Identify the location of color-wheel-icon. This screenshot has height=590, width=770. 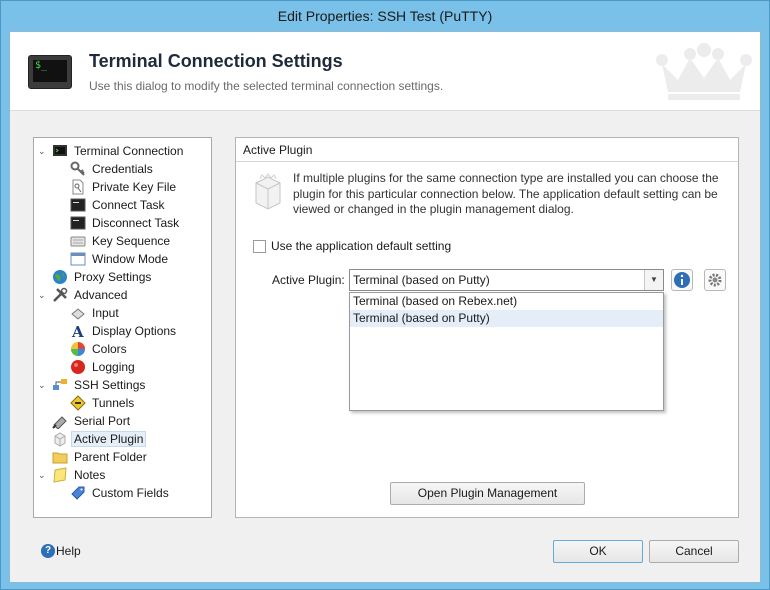
(78, 349).